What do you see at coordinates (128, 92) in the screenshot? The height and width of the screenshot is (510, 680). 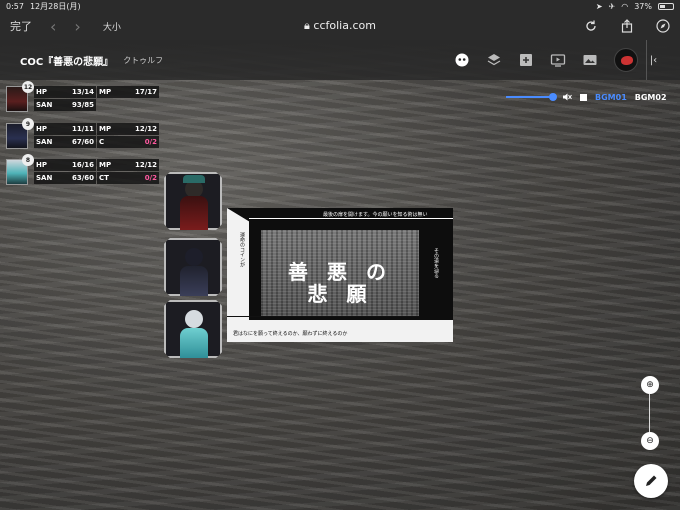 I see `stat-mp: MP 17/17` at bounding box center [128, 92].